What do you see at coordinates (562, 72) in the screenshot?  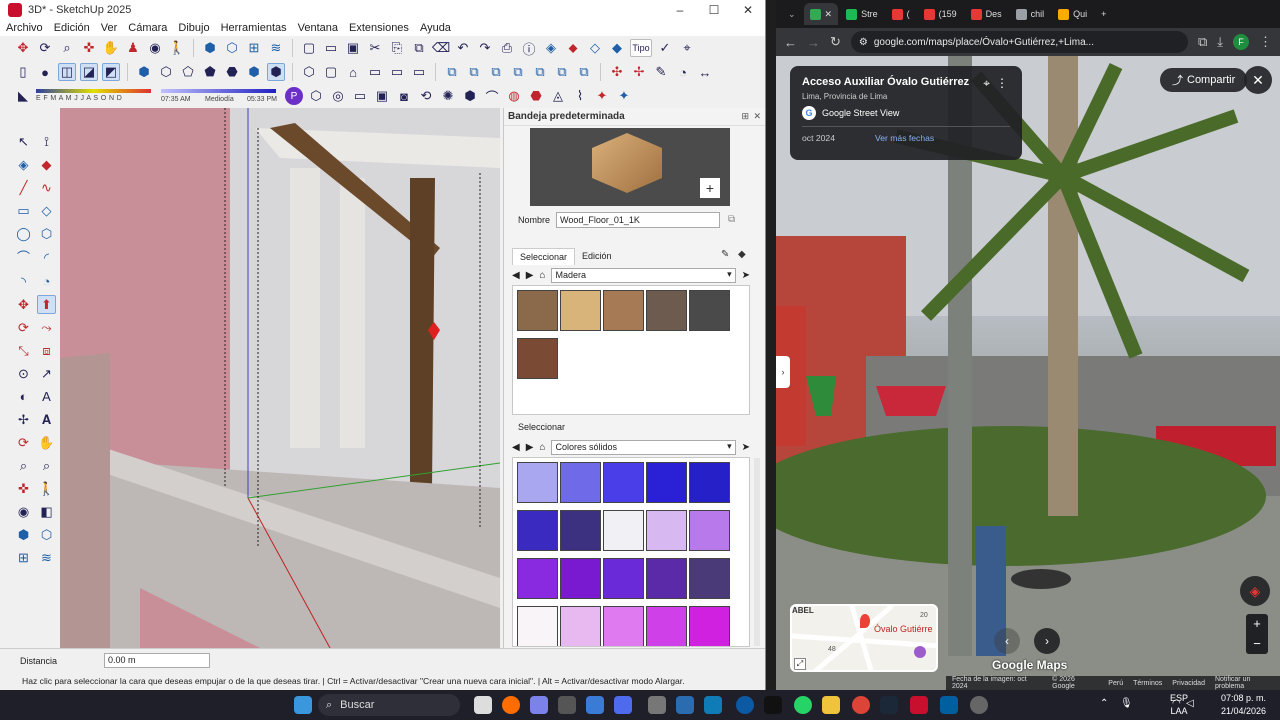 I see `group6-icon: ⧉` at bounding box center [562, 72].